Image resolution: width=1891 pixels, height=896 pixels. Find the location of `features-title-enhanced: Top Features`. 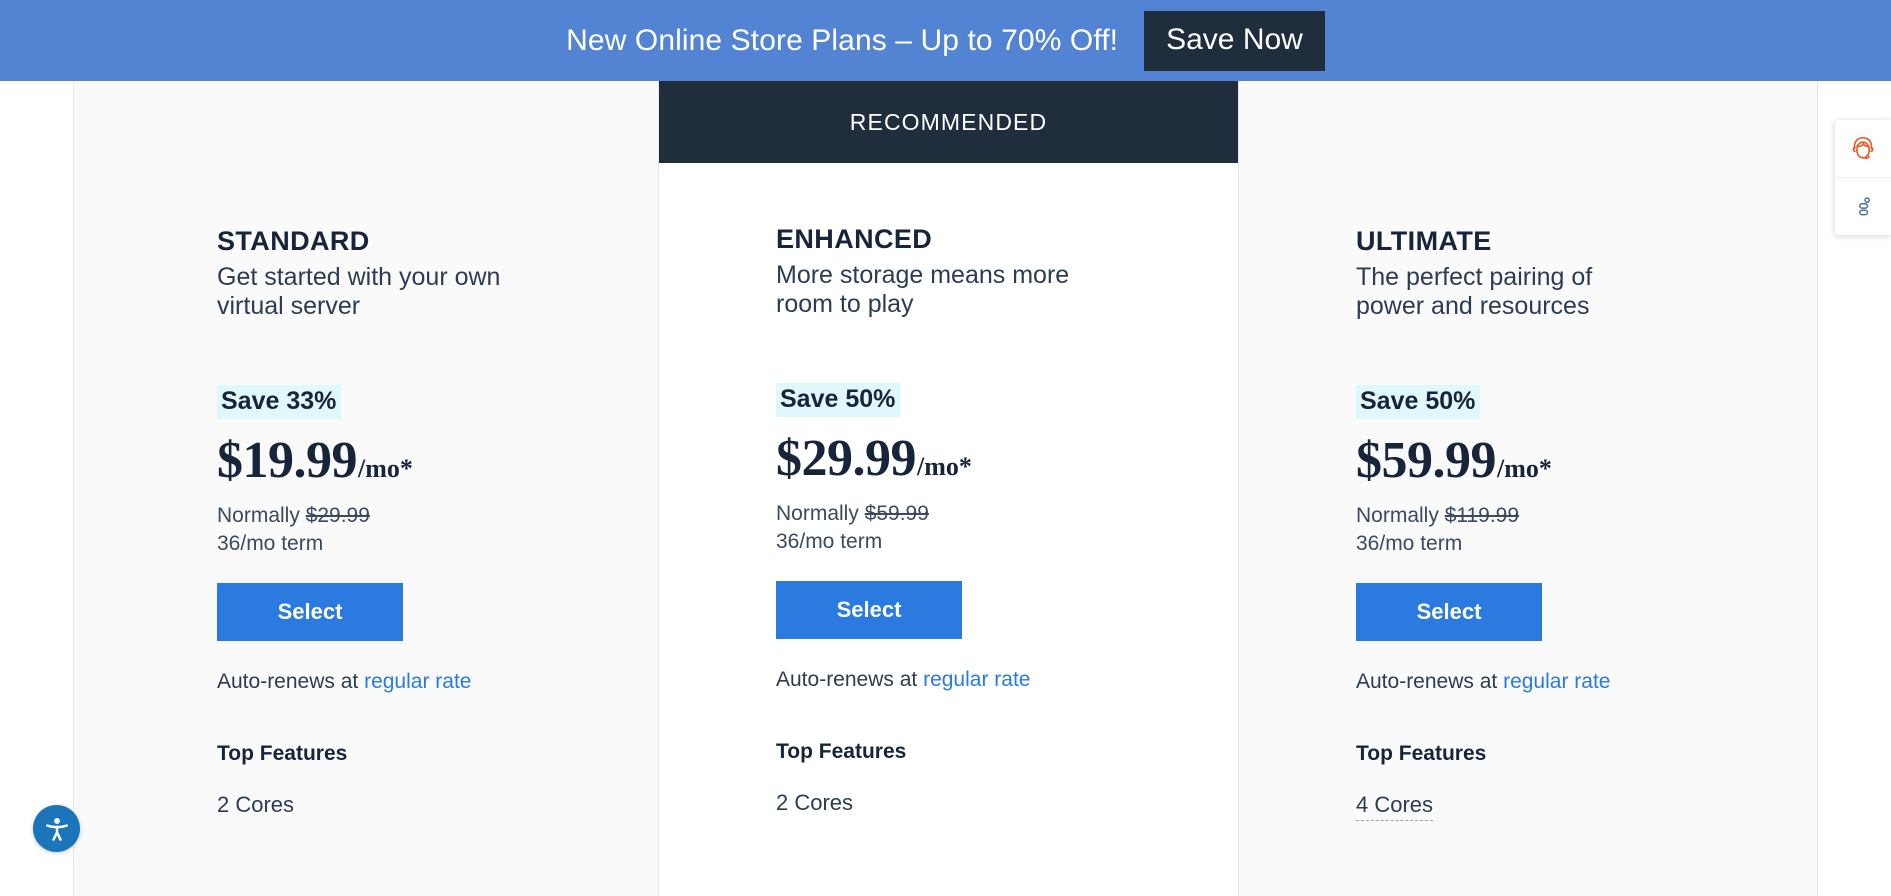

features-title-enhanced: Top Features is located at coordinates (841, 752).